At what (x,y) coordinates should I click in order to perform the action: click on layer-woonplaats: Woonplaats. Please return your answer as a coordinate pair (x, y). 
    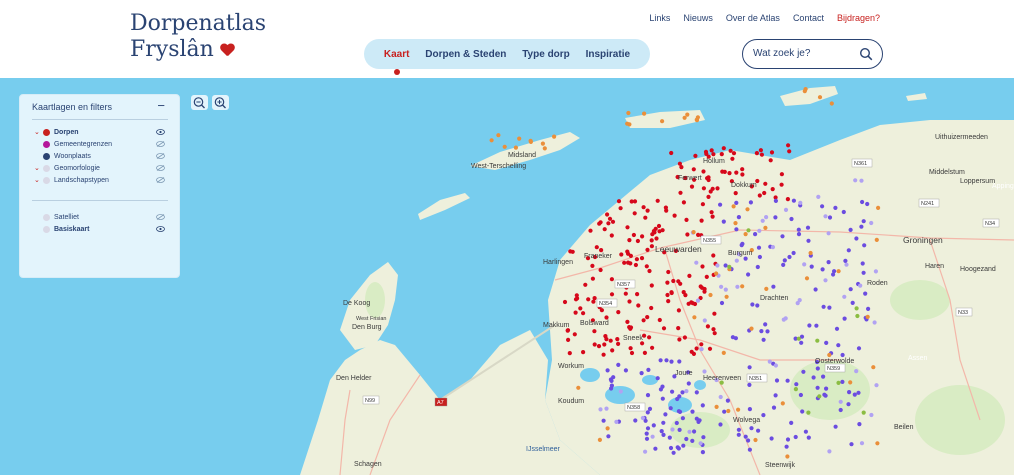
    Looking at the image, I should click on (62, 156).